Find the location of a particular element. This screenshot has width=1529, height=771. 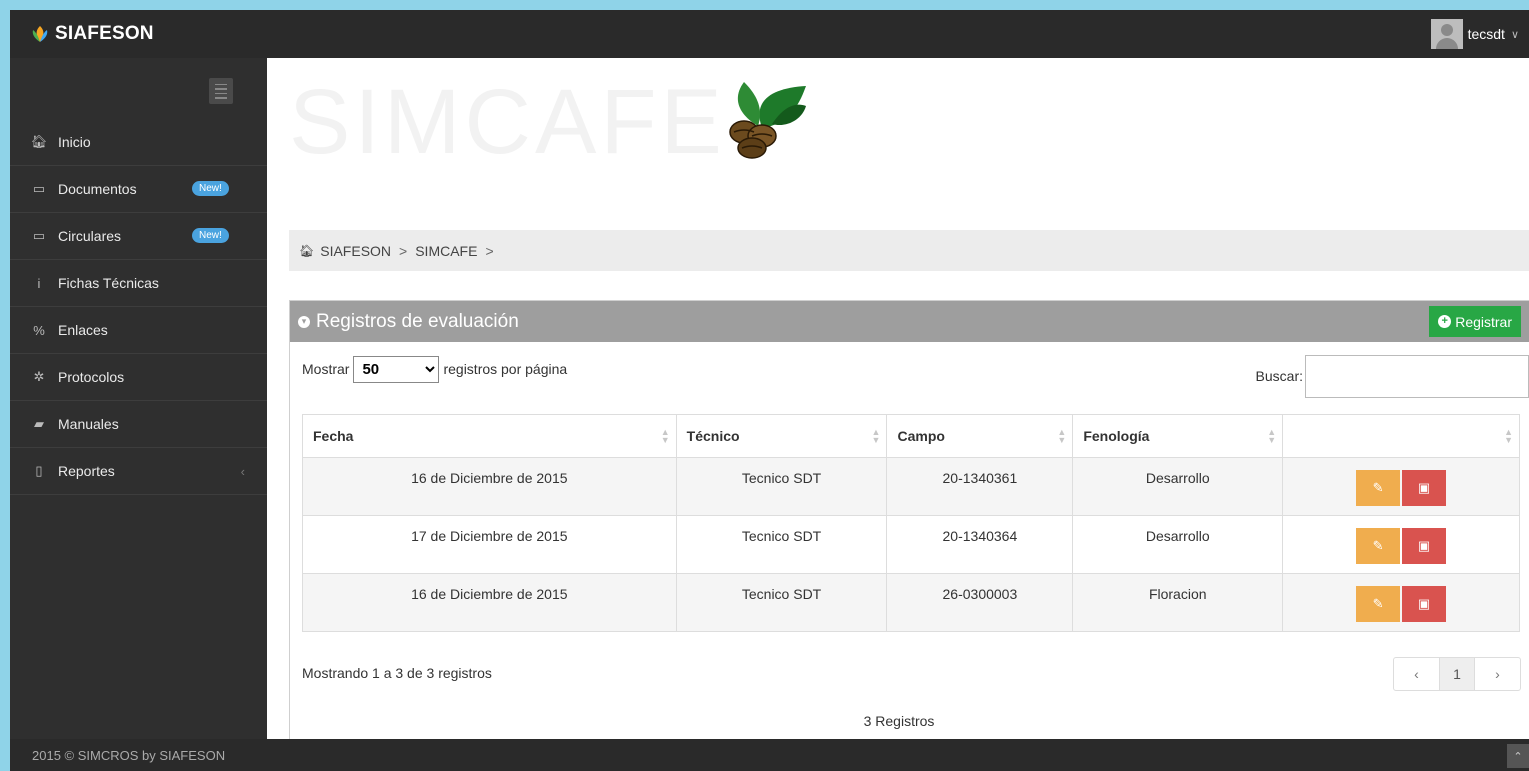

sidebar-item-circulares: ▭ Circulares New! is located at coordinates (138, 236).